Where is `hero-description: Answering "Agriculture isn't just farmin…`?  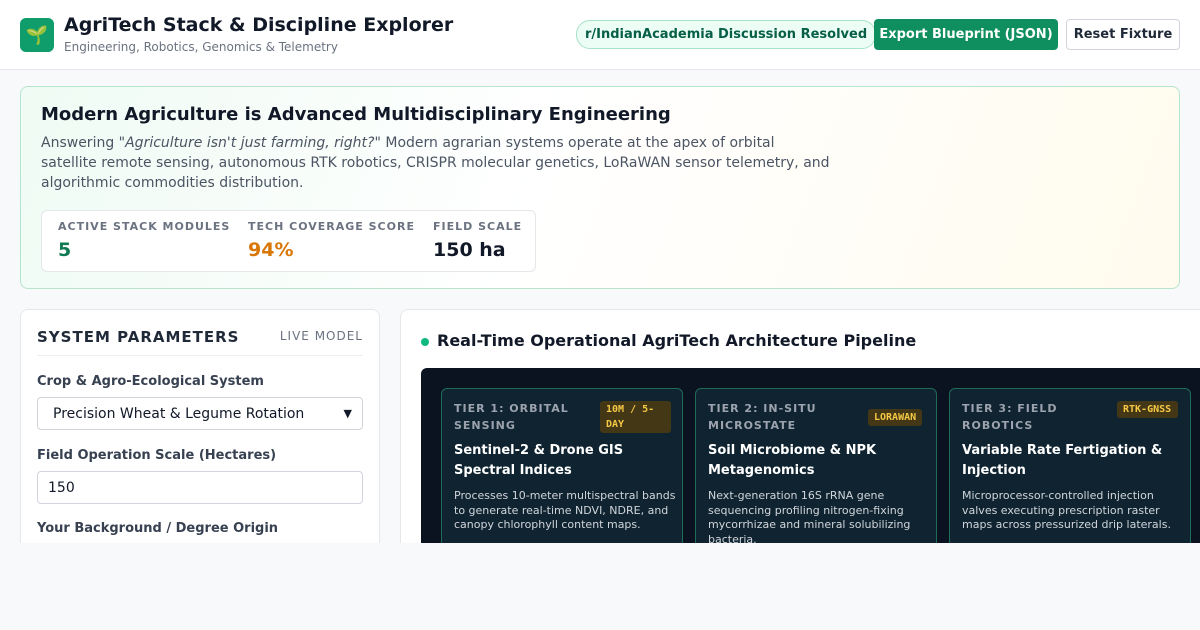 hero-description: Answering "Agriculture isn't just farmin… is located at coordinates (436, 163).